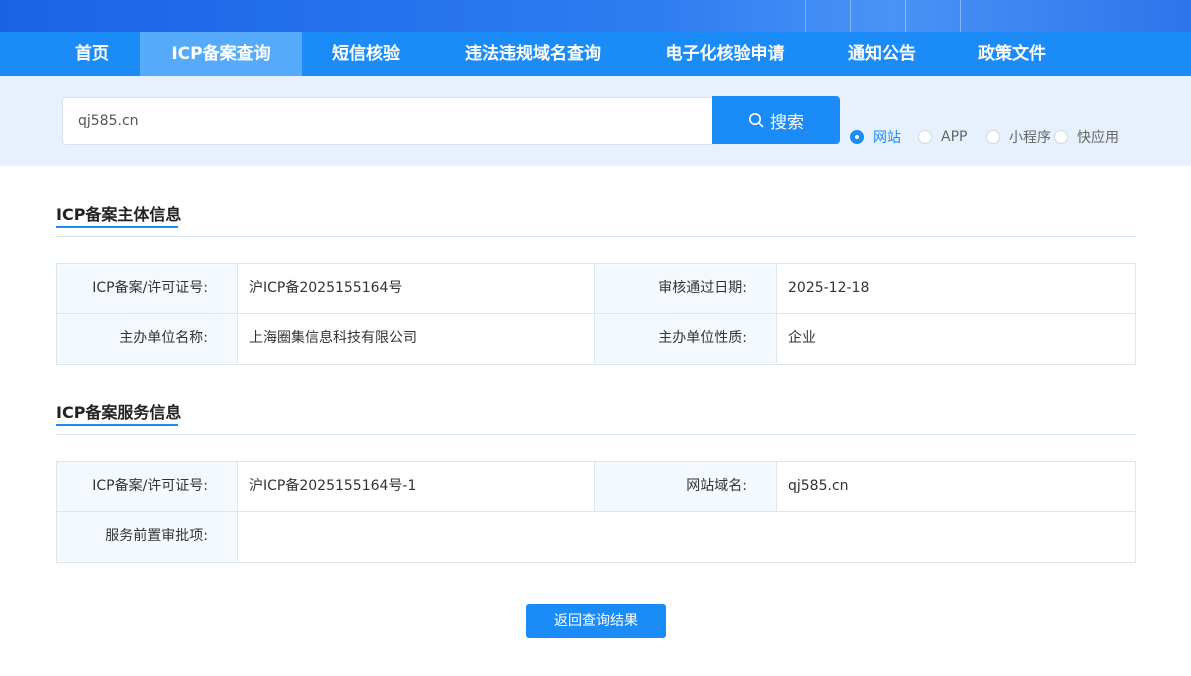 The image size is (1191, 676). What do you see at coordinates (416, 288) in the screenshot?
I see `license-value: 沪ICP备2025155164号` at bounding box center [416, 288].